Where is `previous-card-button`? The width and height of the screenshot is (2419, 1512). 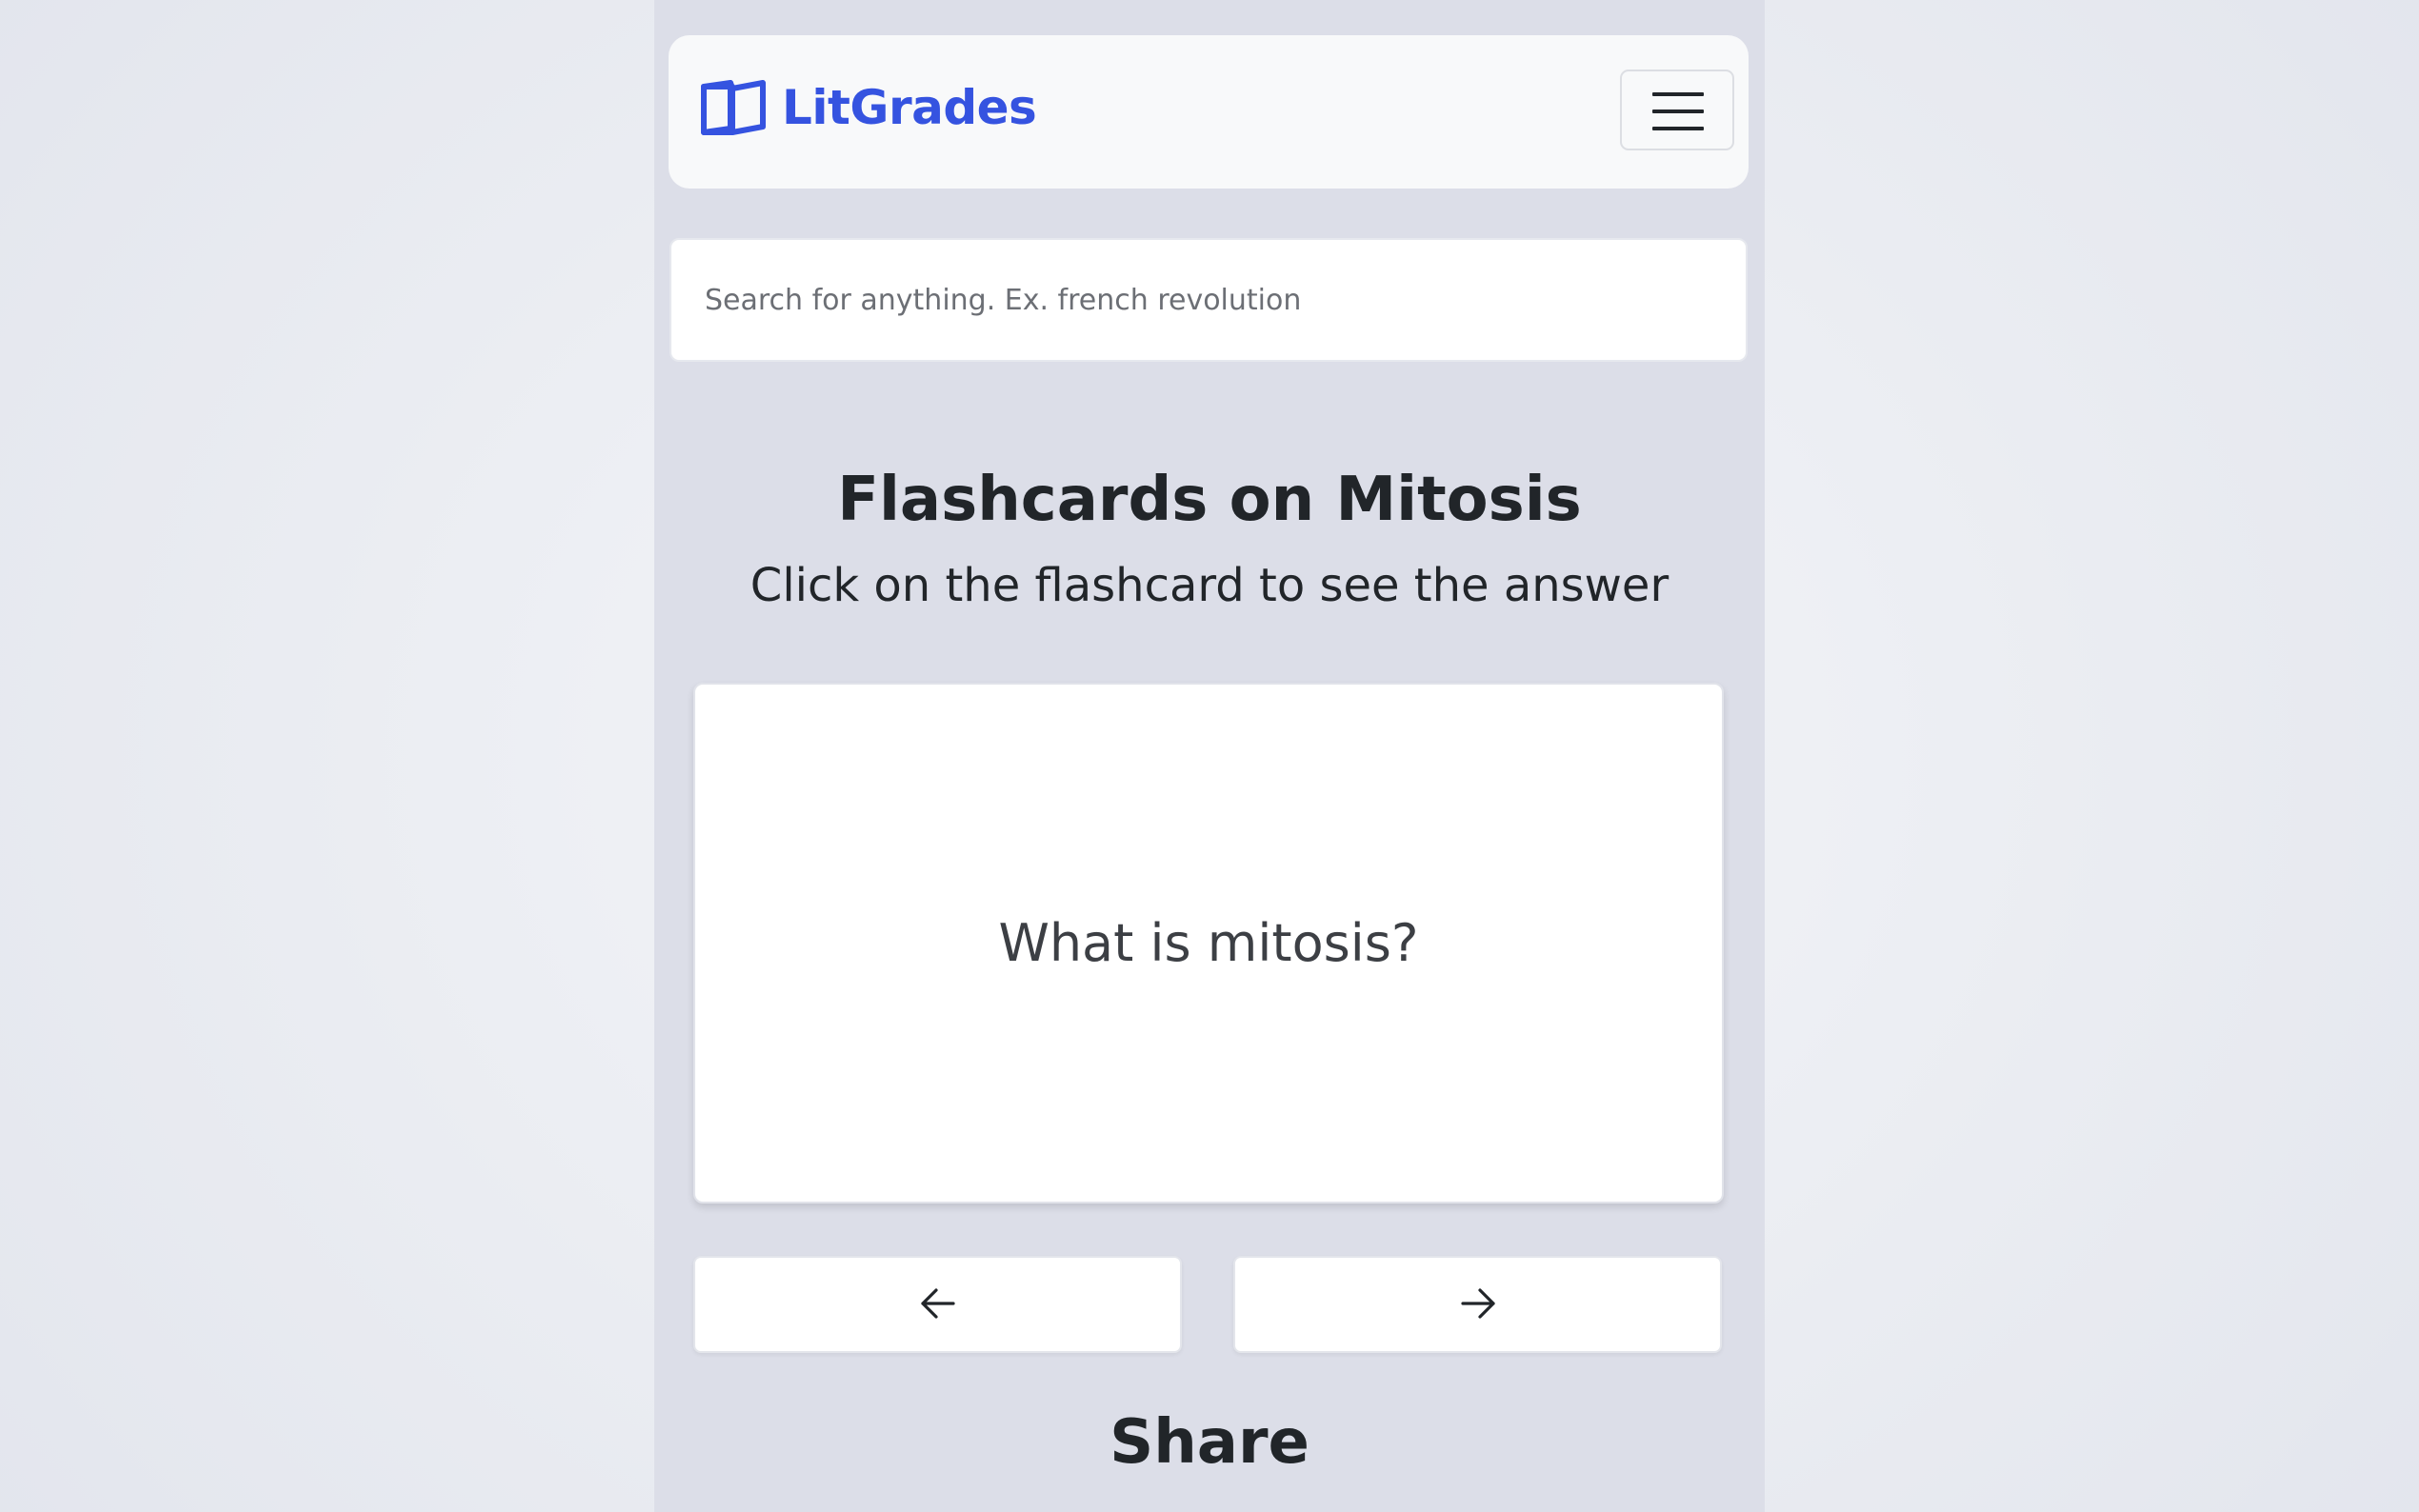 previous-card-button is located at coordinates (937, 1304).